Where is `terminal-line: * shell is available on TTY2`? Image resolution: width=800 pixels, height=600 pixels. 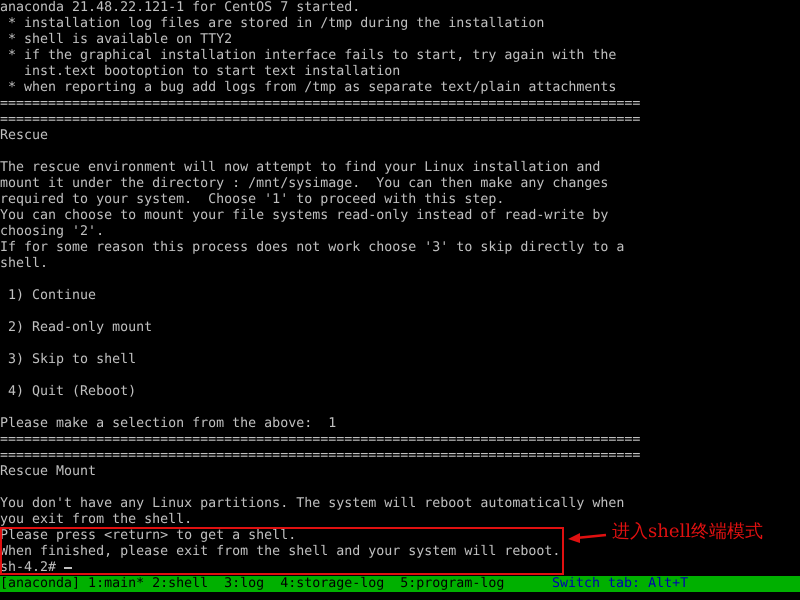
terminal-line: * shell is available on TTY2 is located at coordinates (119, 40).